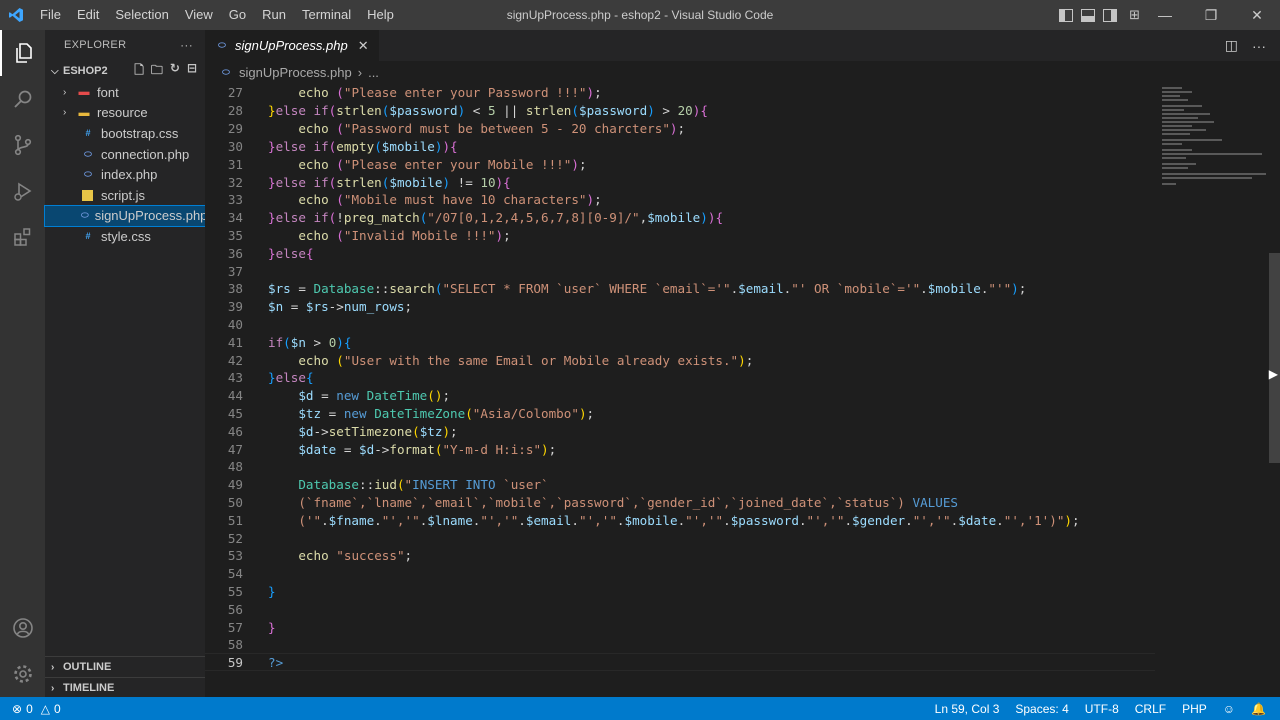 The image size is (1280, 720). Describe the element at coordinates (680, 432) in the screenshot. I see `code-line: 46 $d->setTimezone($tz);` at that location.